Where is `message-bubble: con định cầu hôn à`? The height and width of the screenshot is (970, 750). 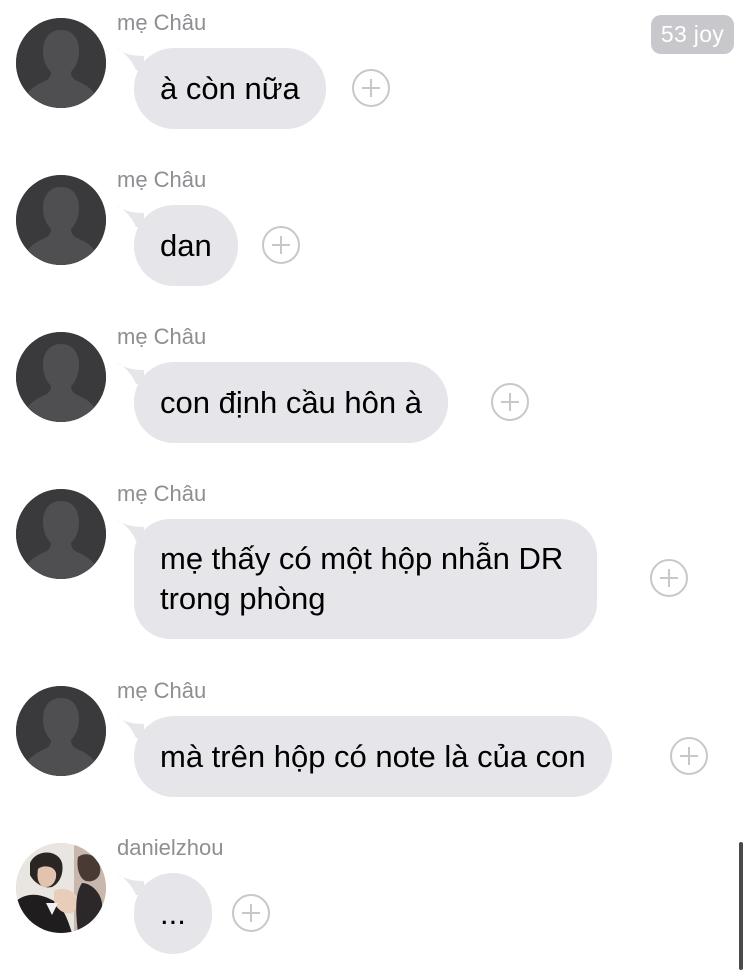 message-bubble: con định cầu hôn à is located at coordinates (291, 402).